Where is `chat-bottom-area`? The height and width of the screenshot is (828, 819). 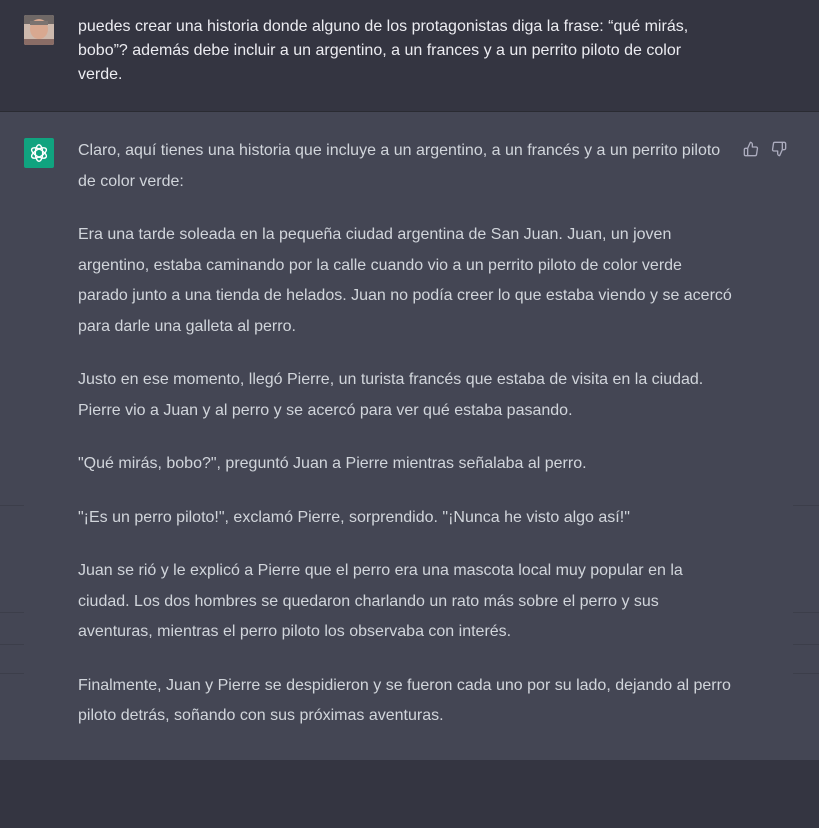
chat-bottom-area is located at coordinates (409, 794).